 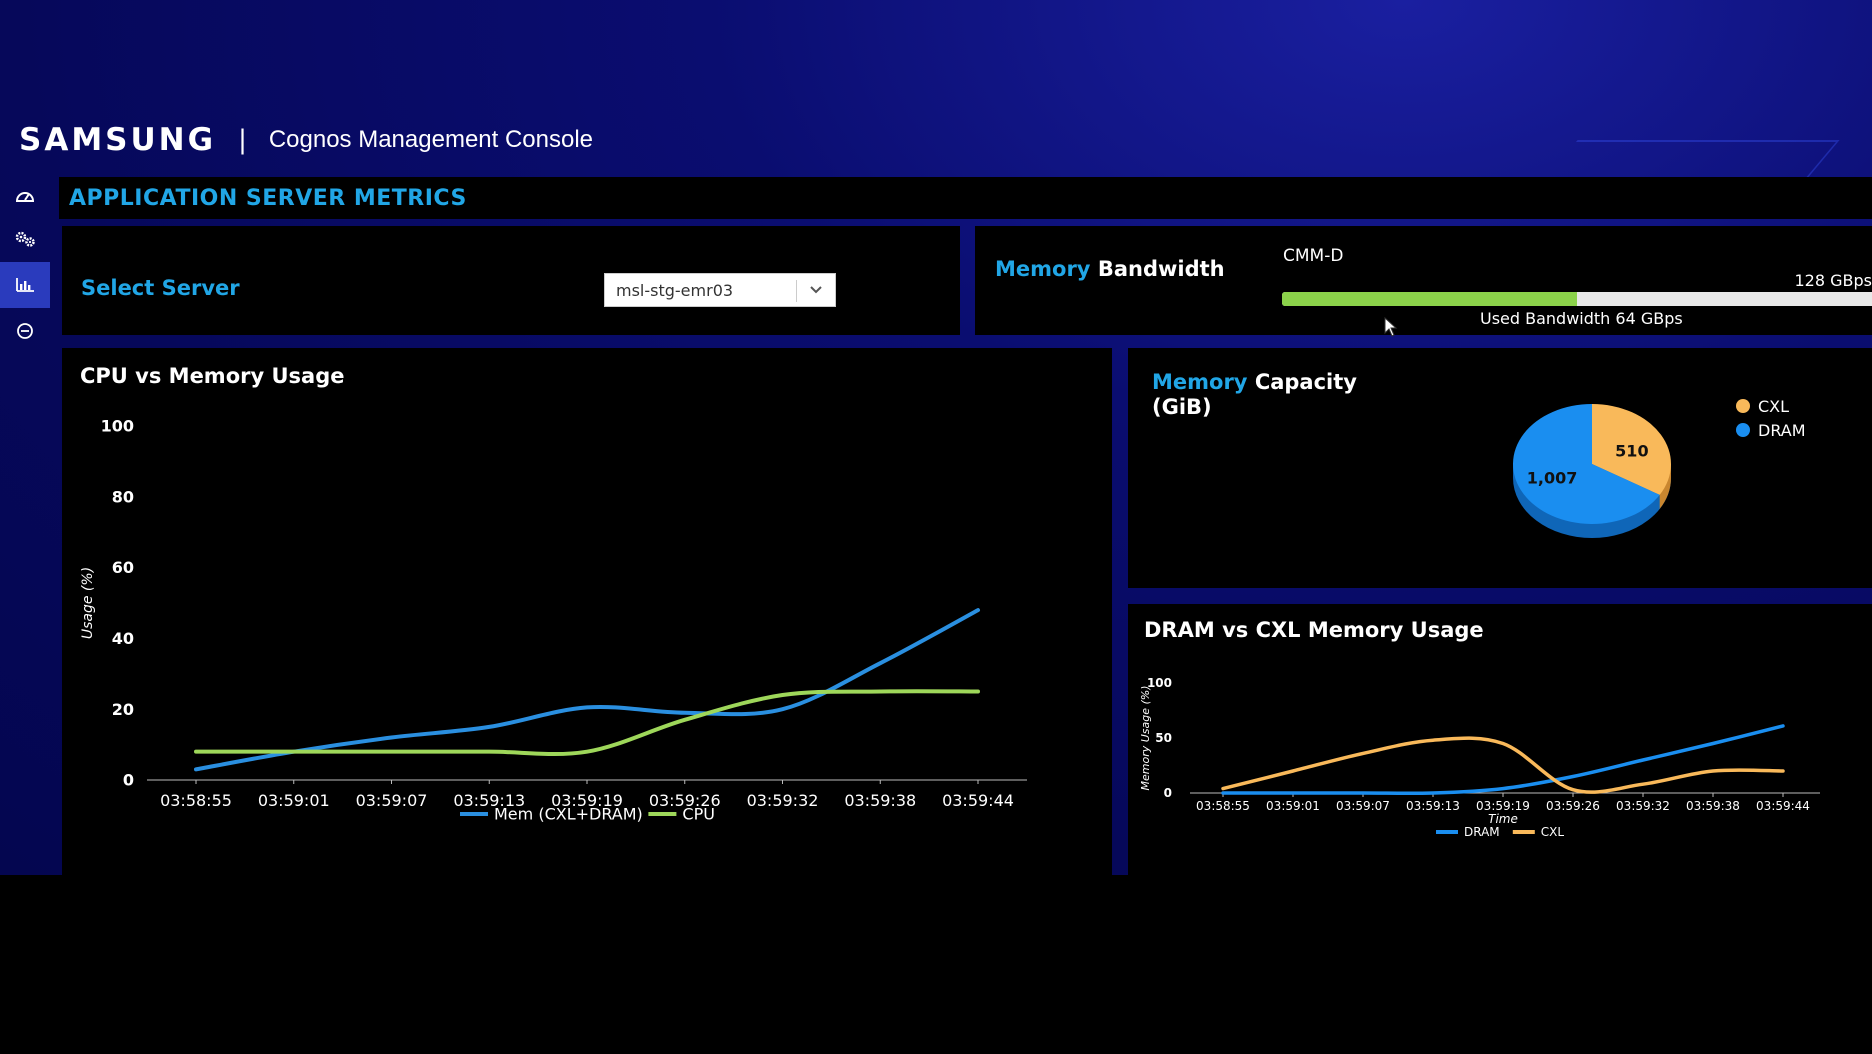 What do you see at coordinates (965, 198) in the screenshot?
I see `page-title-bar: APPLICATION SERVER METRICS` at bounding box center [965, 198].